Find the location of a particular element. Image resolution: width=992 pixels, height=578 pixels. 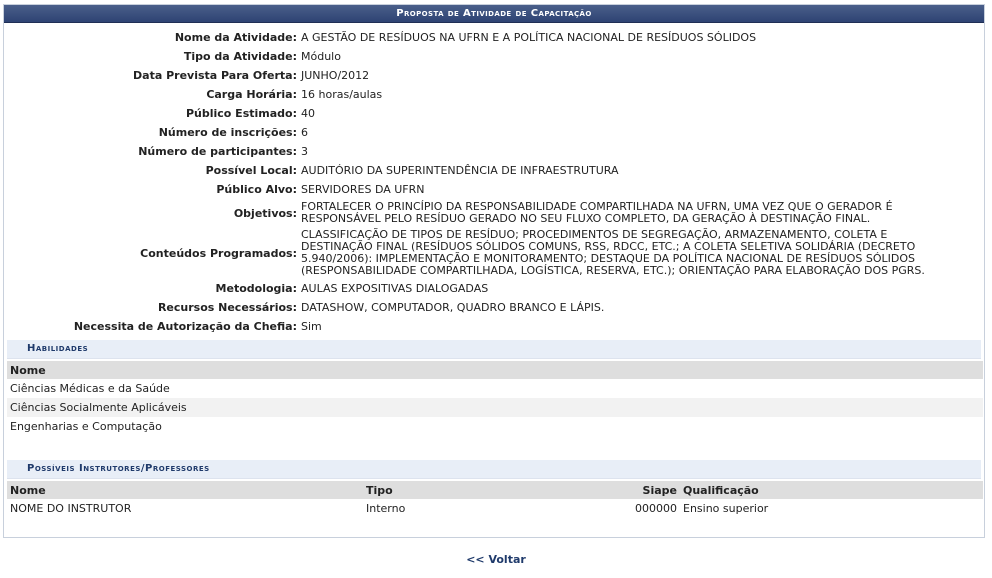

field-value: Módulo is located at coordinates (321, 56).